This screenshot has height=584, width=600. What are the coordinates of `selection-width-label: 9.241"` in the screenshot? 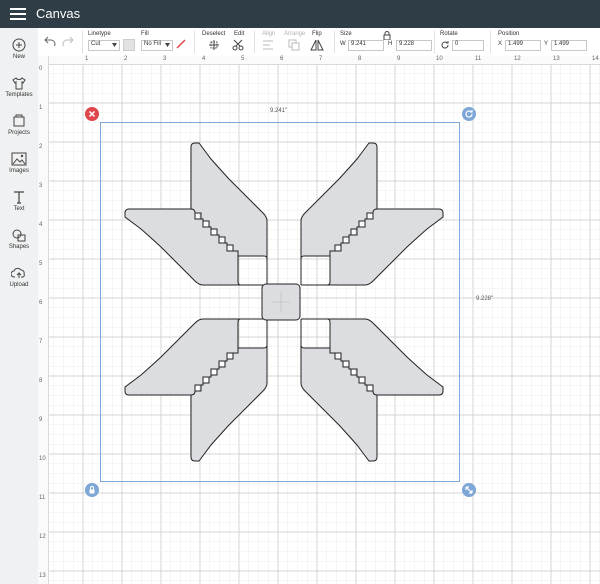 It's located at (279, 111).